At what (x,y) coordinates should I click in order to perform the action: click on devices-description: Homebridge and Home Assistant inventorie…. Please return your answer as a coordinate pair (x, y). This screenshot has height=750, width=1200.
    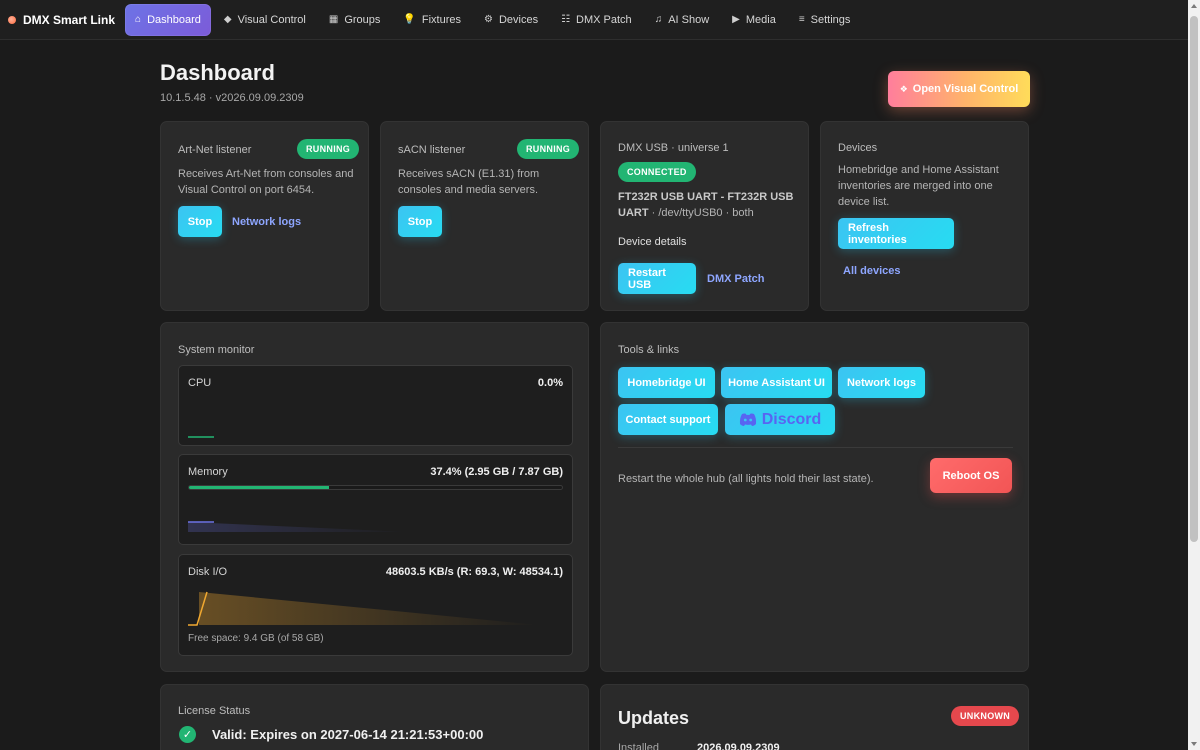
    Looking at the image, I should click on (918, 186).